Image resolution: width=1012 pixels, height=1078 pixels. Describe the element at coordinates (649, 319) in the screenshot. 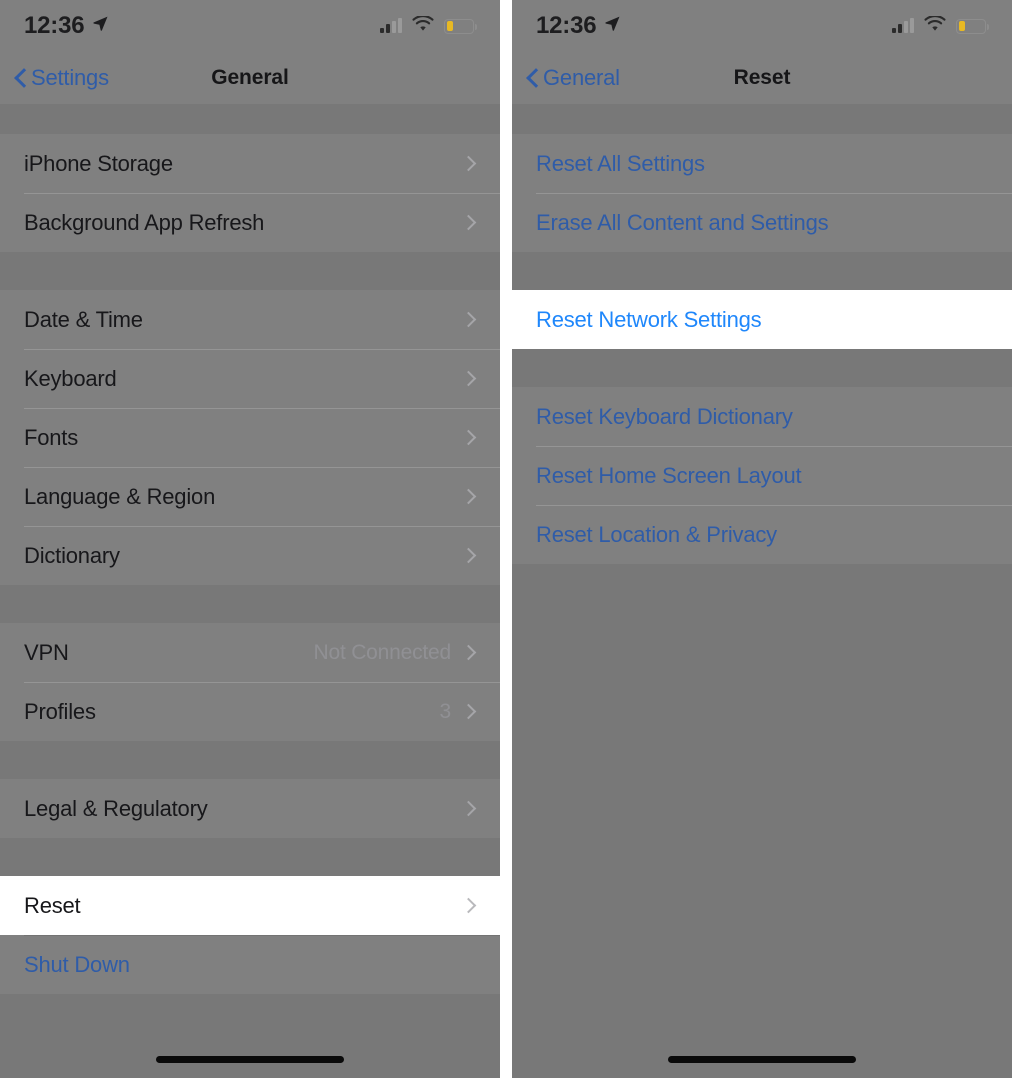

I see `row-label: Reset Network Settings` at that location.